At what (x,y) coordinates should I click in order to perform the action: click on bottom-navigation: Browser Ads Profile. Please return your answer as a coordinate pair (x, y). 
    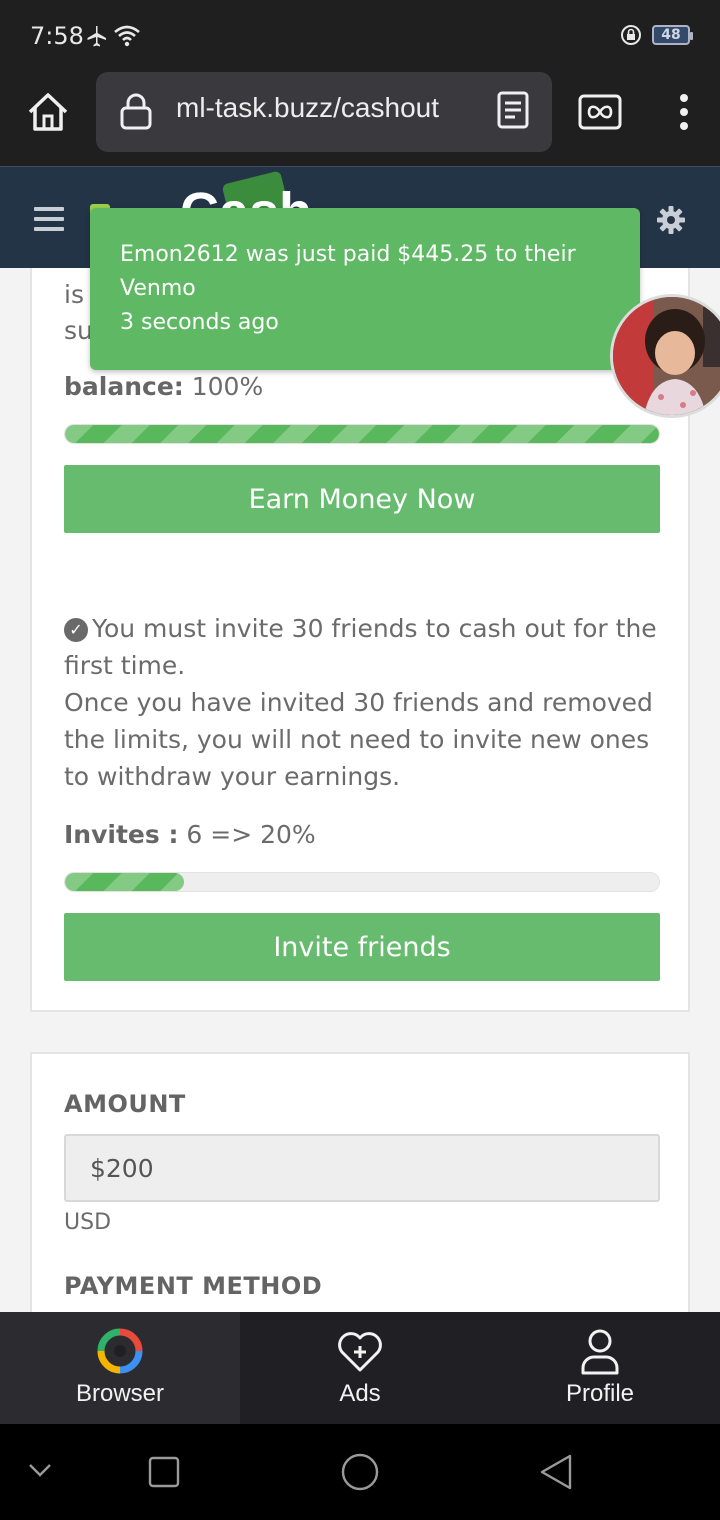
    Looking at the image, I should click on (360, 1368).